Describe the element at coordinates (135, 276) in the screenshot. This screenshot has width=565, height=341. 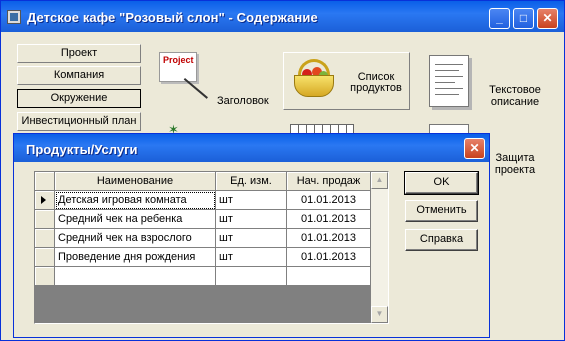
I see `grid-cell-name` at that location.